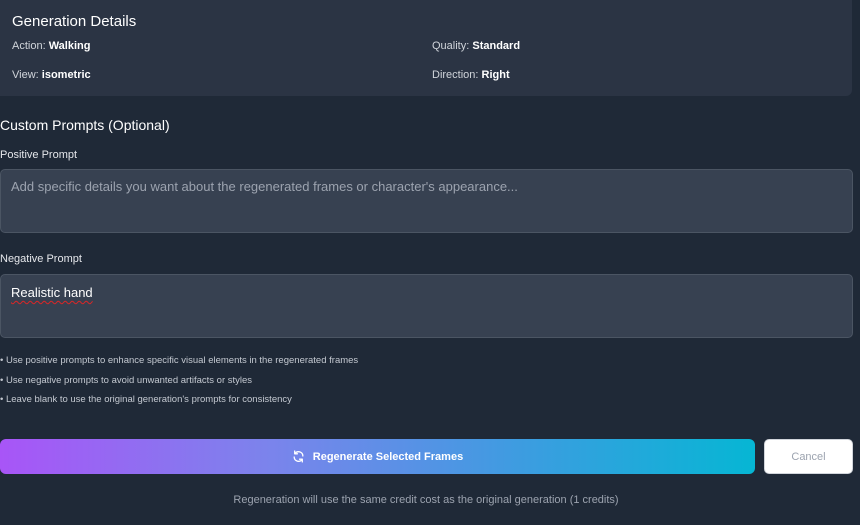 The image size is (860, 525). Describe the element at coordinates (66, 75) in the screenshot. I see `detail-view-value: isometric` at that location.